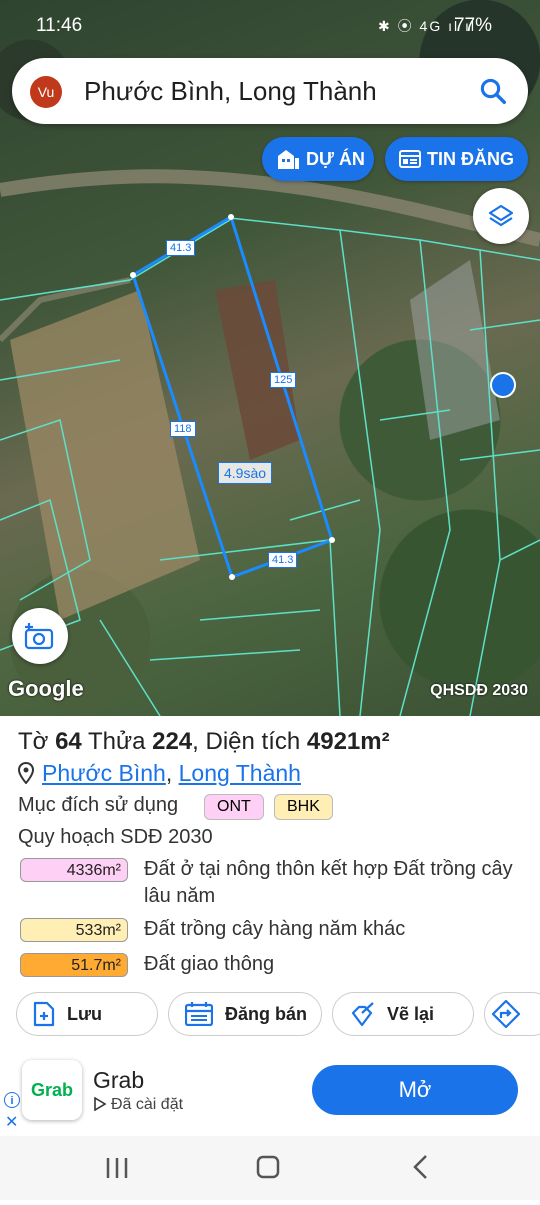  I want to click on layers-button, so click(501, 216).